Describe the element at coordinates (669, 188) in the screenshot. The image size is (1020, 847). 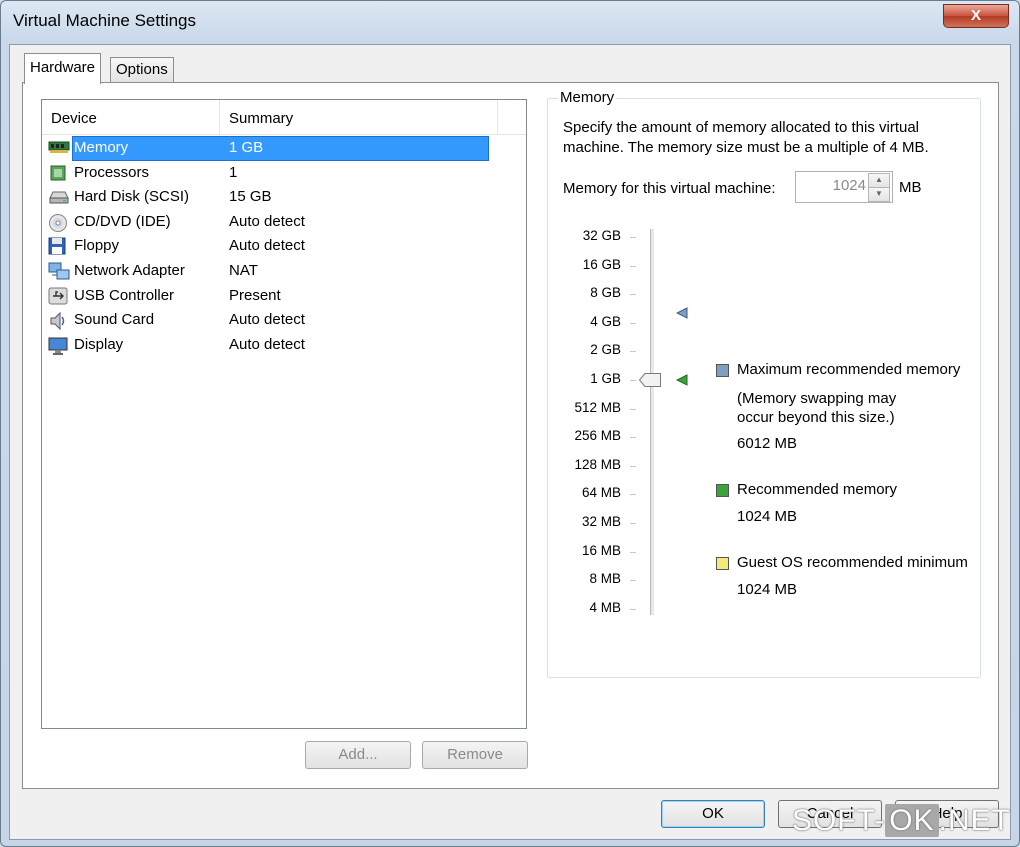
I see `memory-field-label: Memory for this virtual machine:` at that location.